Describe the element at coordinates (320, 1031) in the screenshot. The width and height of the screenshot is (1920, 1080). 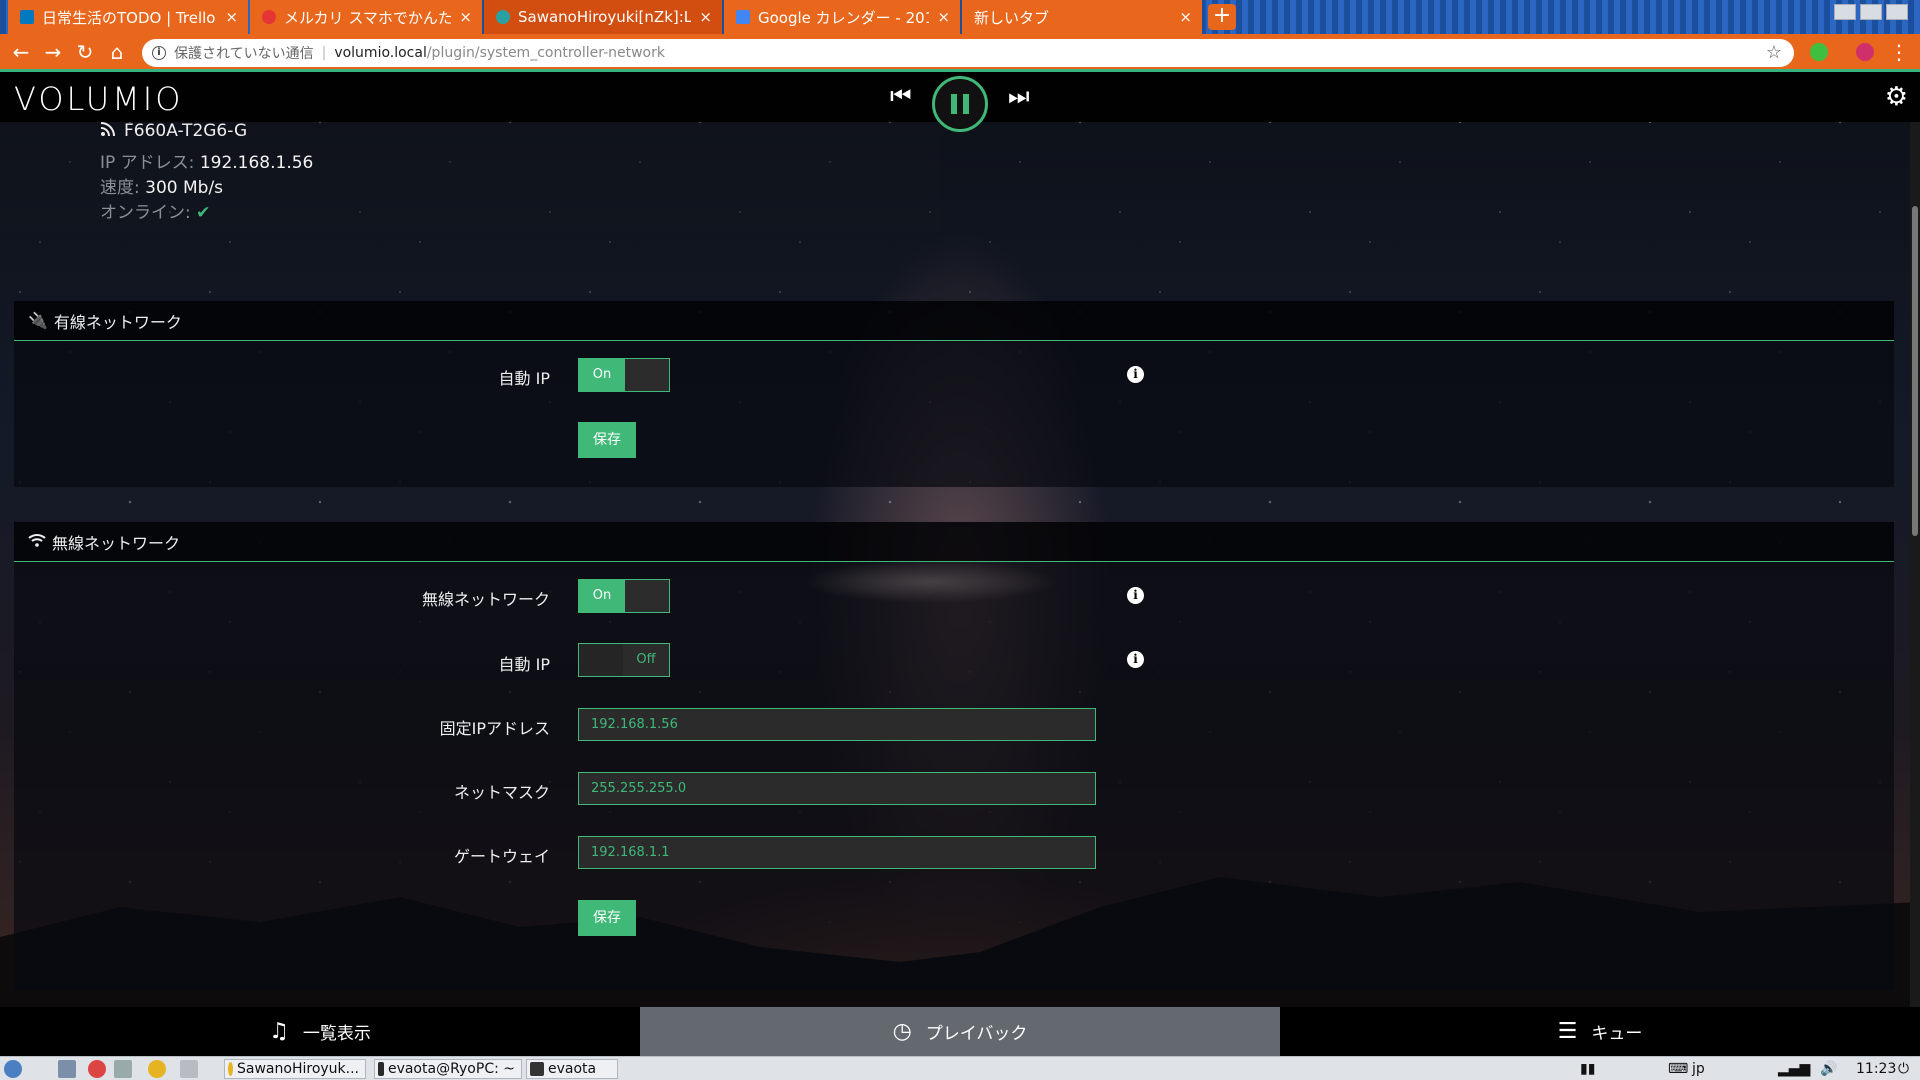
I see `nav-browse: ♫ 一覧表示` at that location.